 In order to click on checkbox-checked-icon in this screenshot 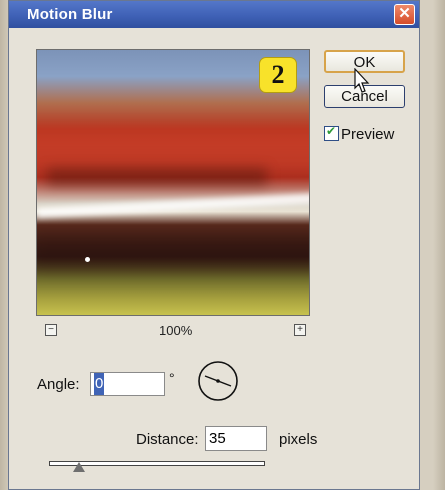, I will do `click(331, 132)`.